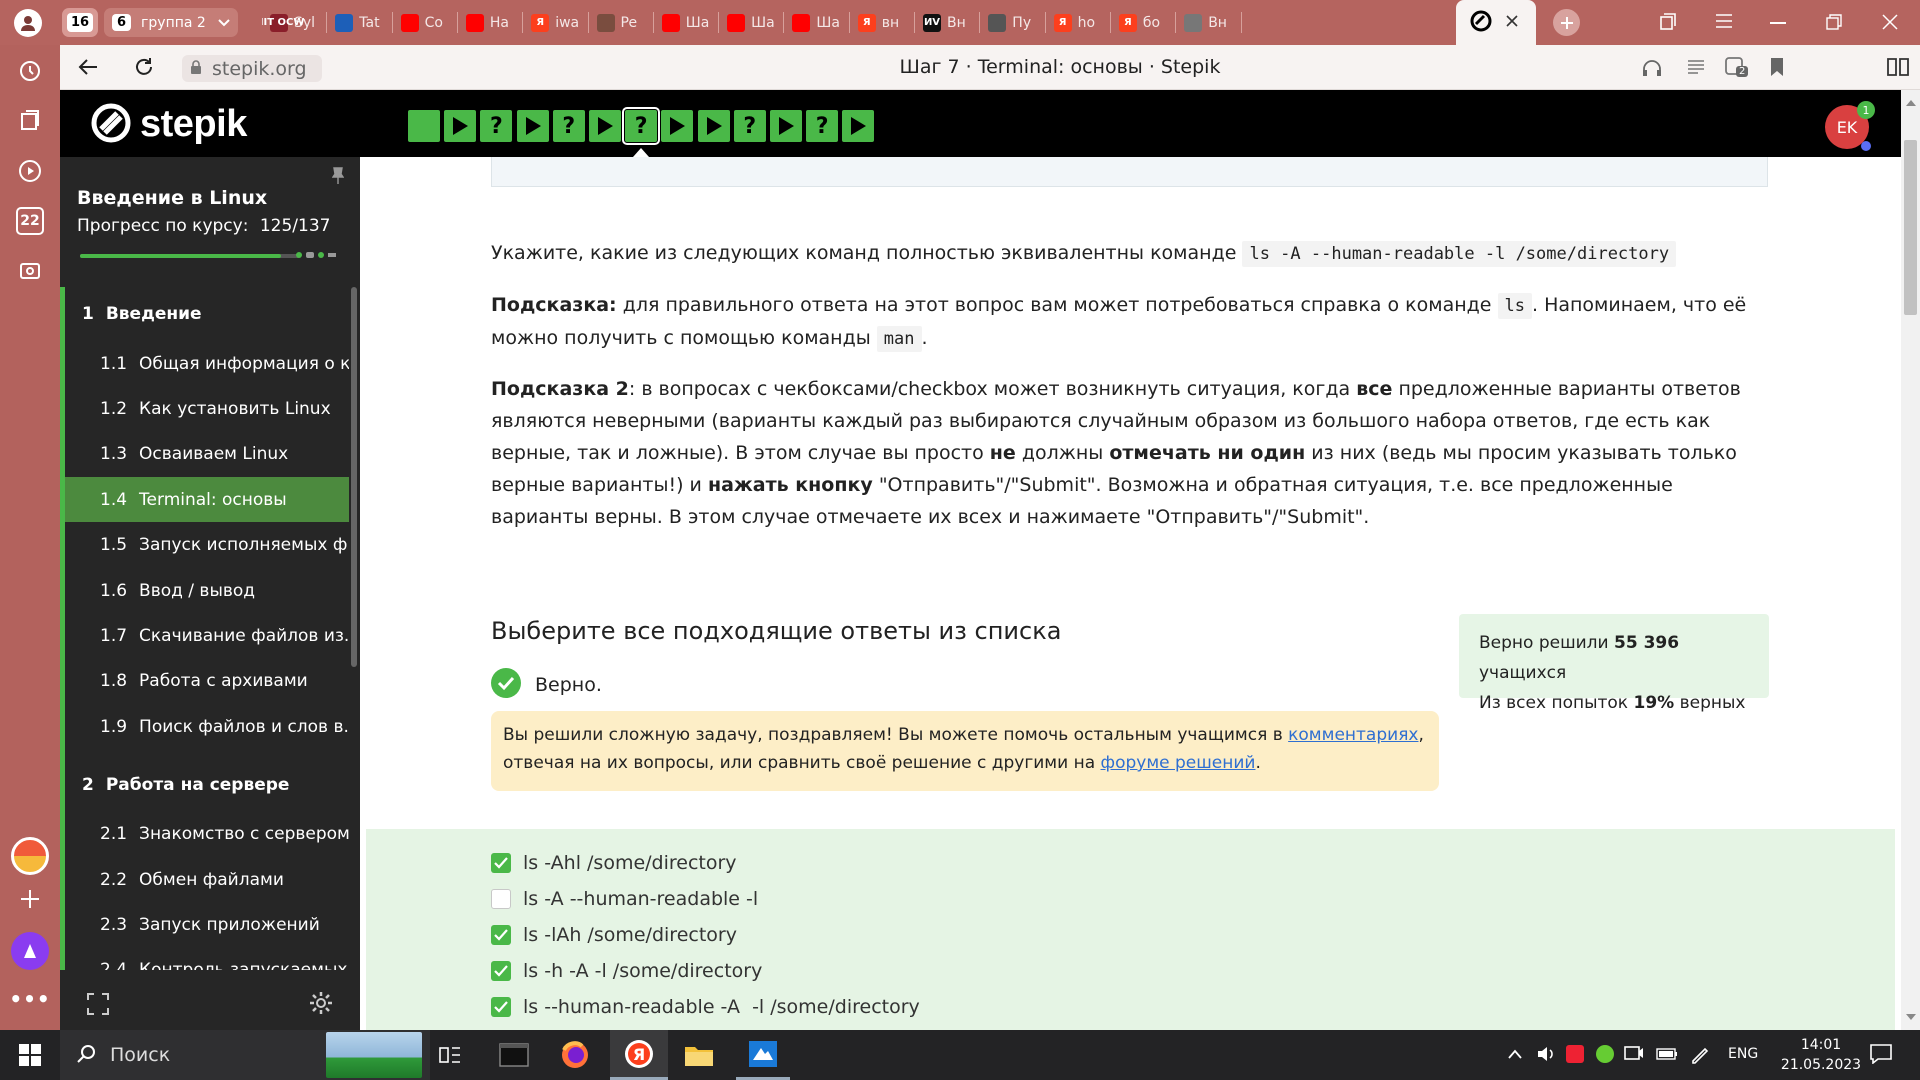  What do you see at coordinates (1724, 22) in the screenshot?
I see `menu-icon` at bounding box center [1724, 22].